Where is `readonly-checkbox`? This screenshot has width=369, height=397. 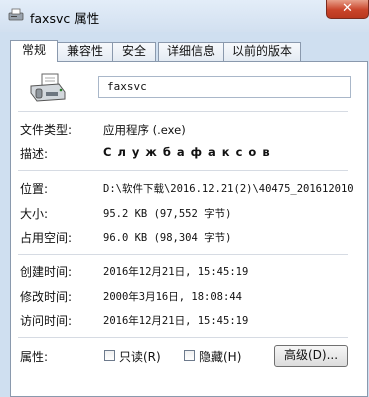
readonly-checkbox is located at coordinates (109, 355).